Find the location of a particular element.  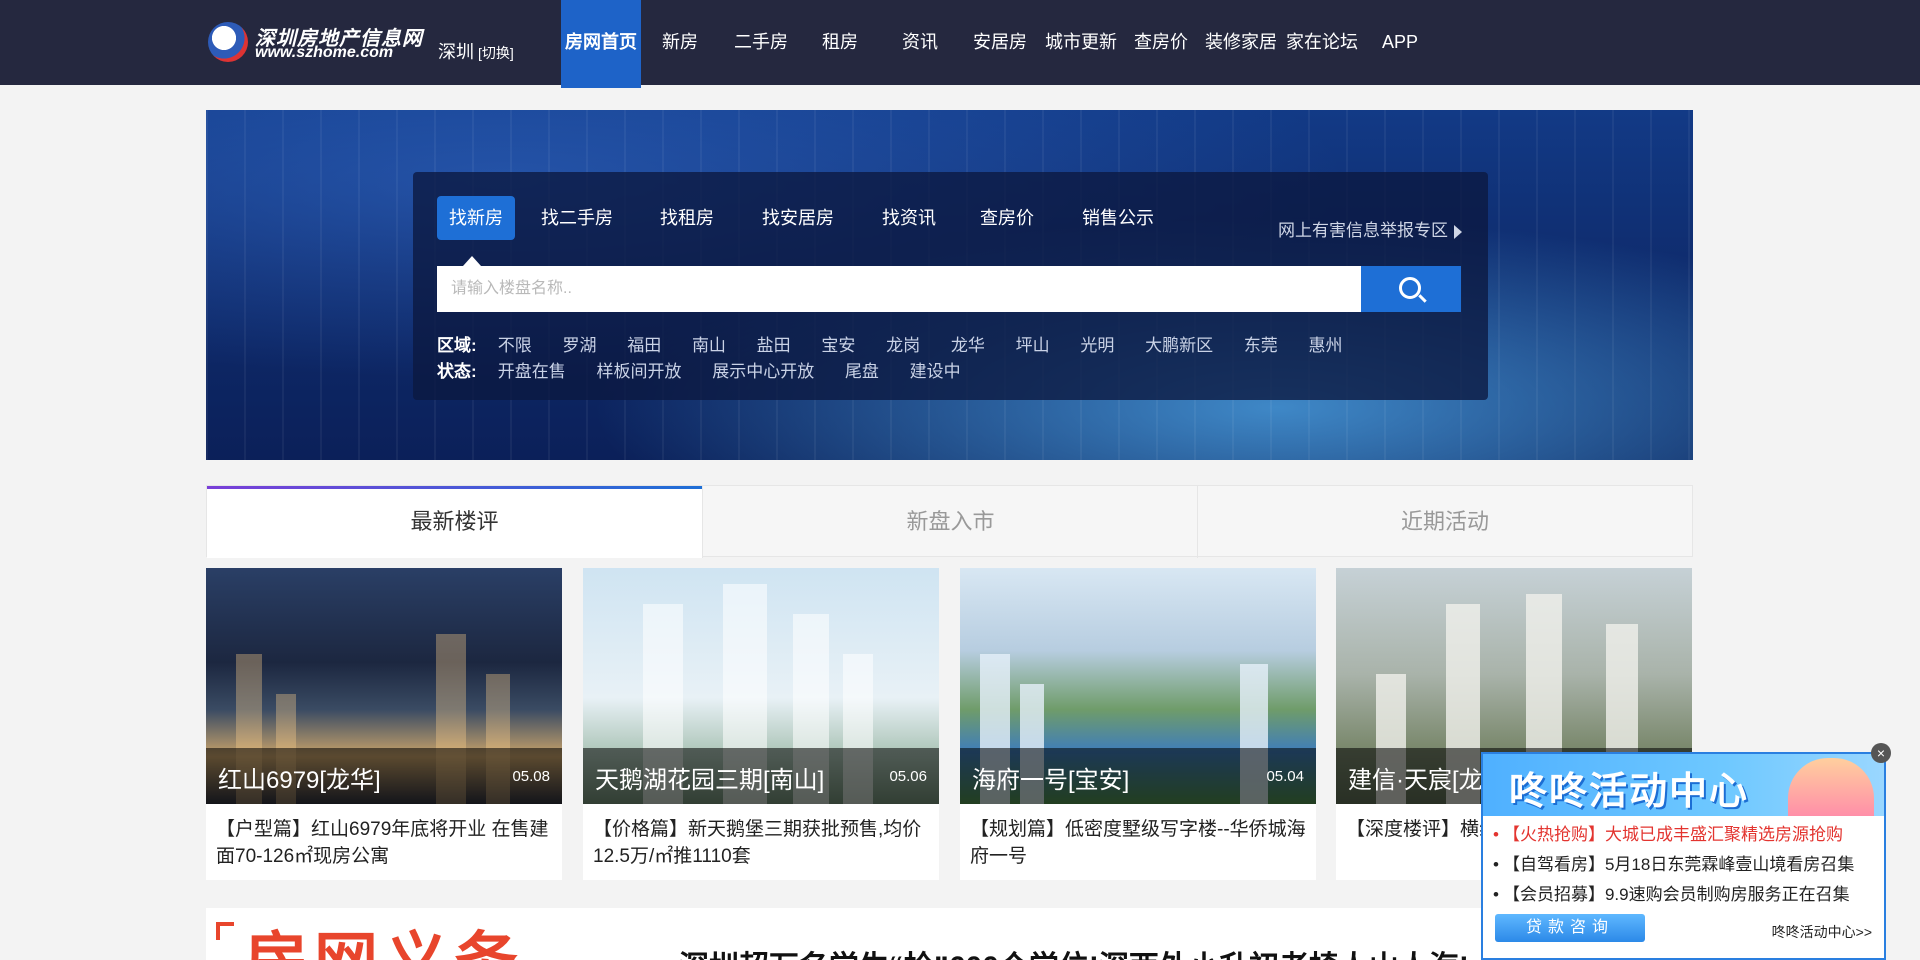

article-headline: 【价格篇】新天鹅堡三期获批预售,均价12.5万/㎡推1110套 is located at coordinates (763, 843).